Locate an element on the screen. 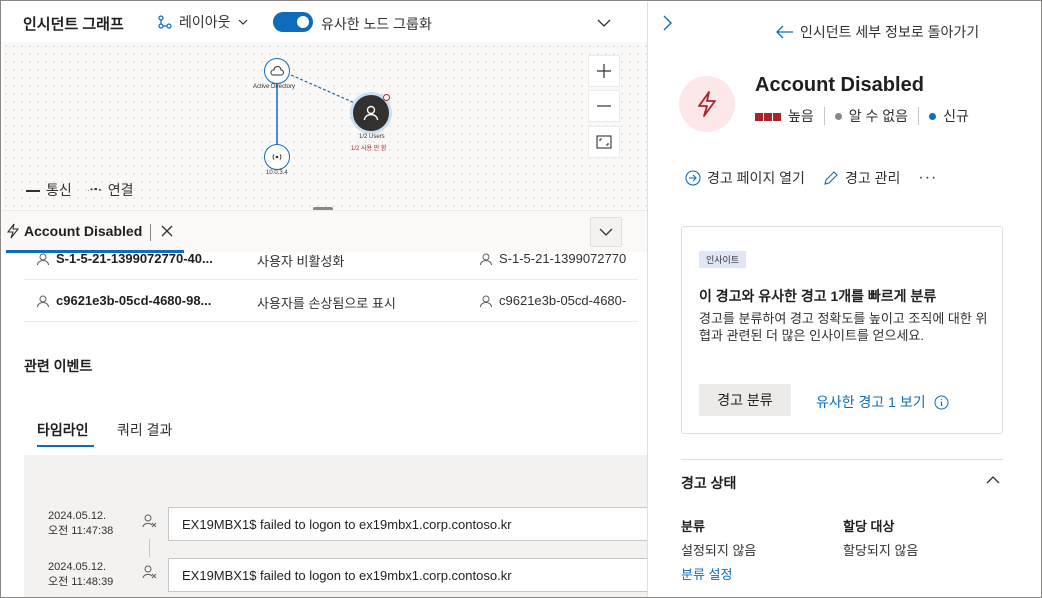  insight-title: 이 경고와 유사한 경고 1개를 빠르게 분류 is located at coordinates (818, 296).